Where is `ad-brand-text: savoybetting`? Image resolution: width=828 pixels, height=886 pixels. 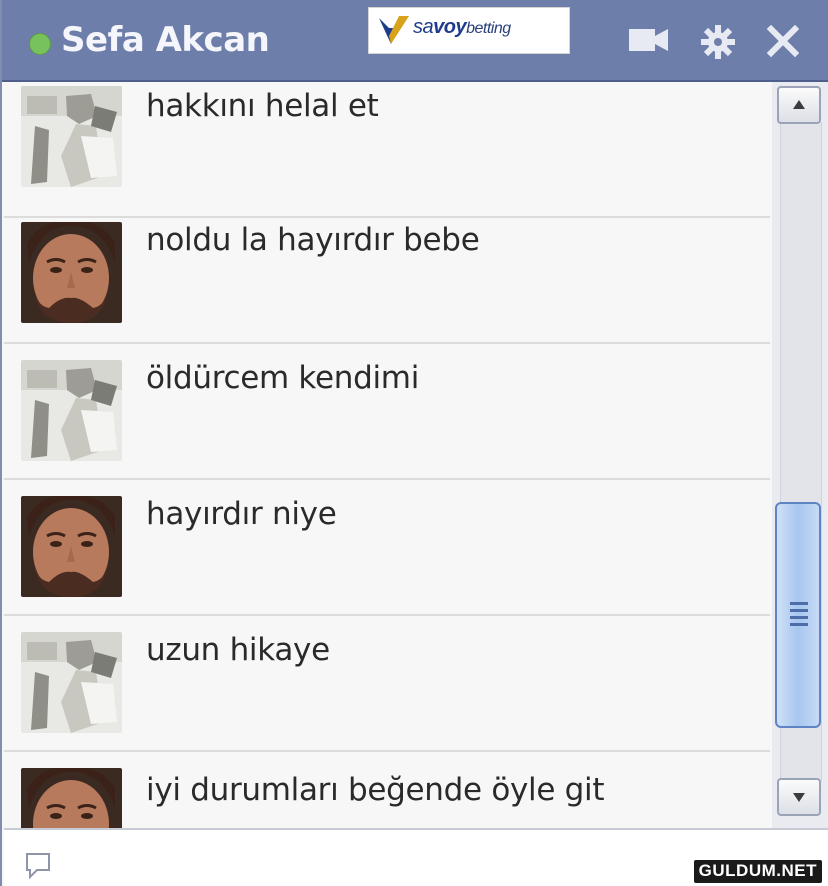
ad-brand-text: savoybetting is located at coordinates (462, 27).